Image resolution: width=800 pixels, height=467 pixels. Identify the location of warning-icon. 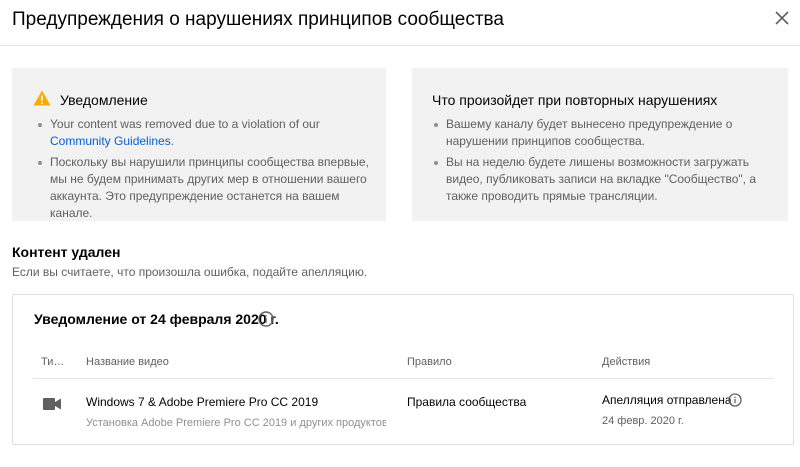
(42, 98).